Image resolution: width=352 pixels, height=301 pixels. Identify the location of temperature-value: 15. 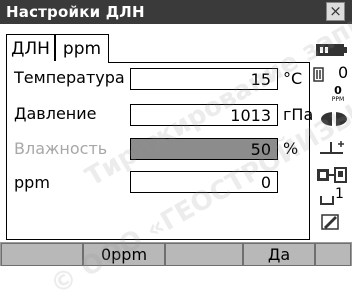
(260, 79).